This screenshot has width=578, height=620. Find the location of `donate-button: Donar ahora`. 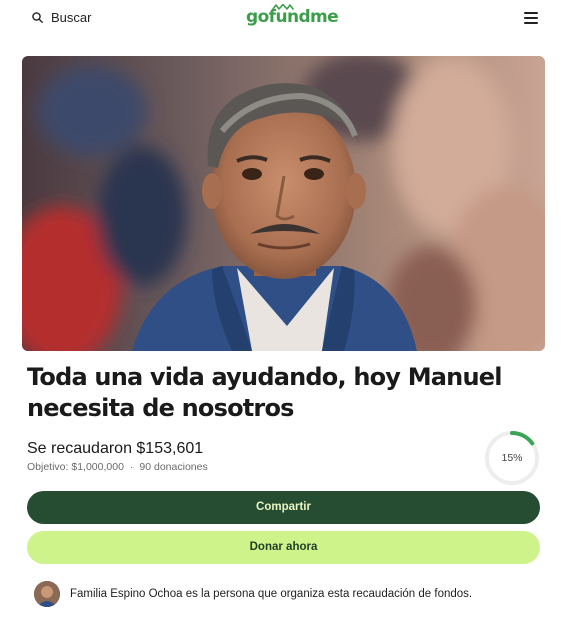

donate-button: Donar ahora is located at coordinates (283, 547).